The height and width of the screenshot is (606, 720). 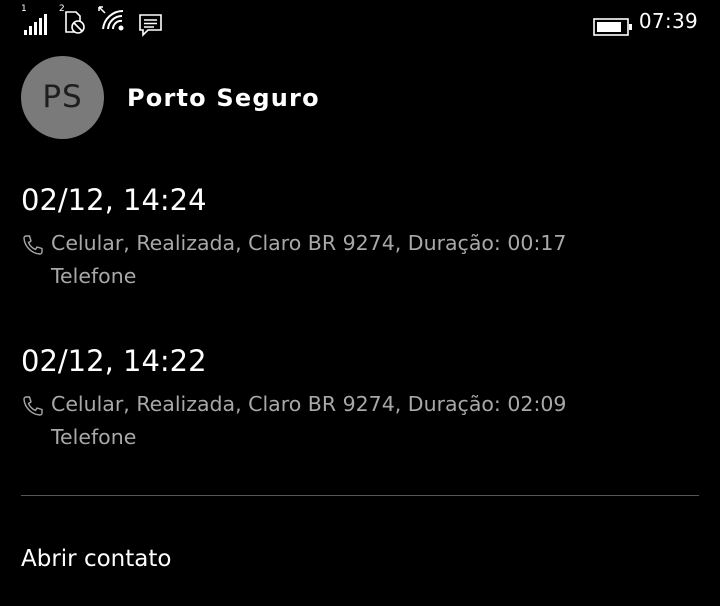 What do you see at coordinates (612, 27) in the screenshot?
I see `battery-icon` at bounding box center [612, 27].